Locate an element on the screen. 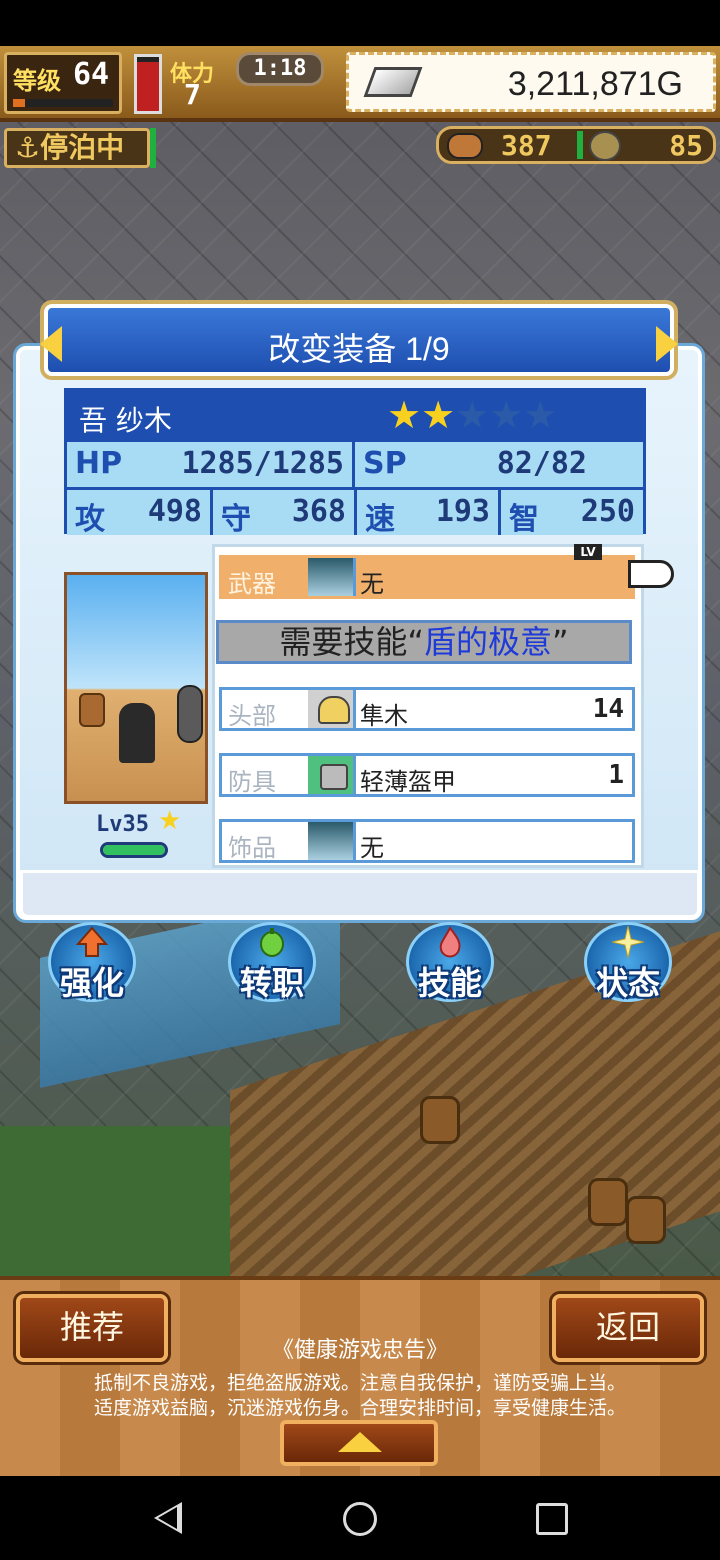 The image size is (720, 1560). back-nav-icon is located at coordinates (168, 1518).